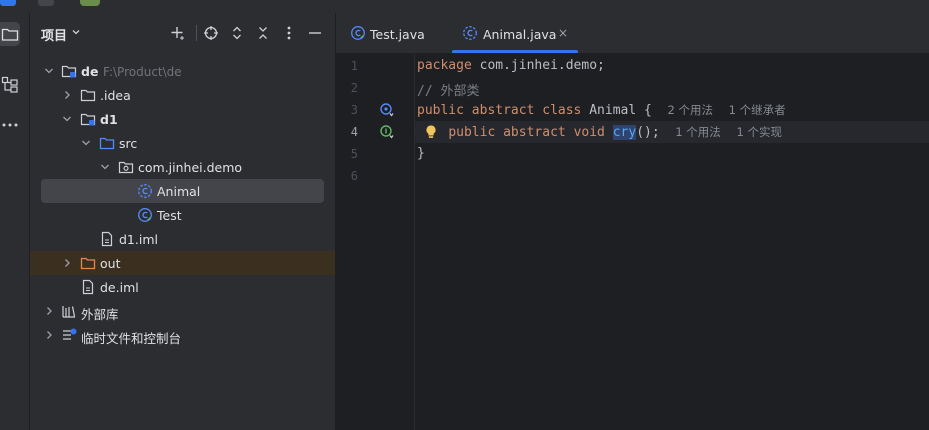 This screenshot has width=929, height=430. I want to click on more-horizontal-icon, so click(10, 125).